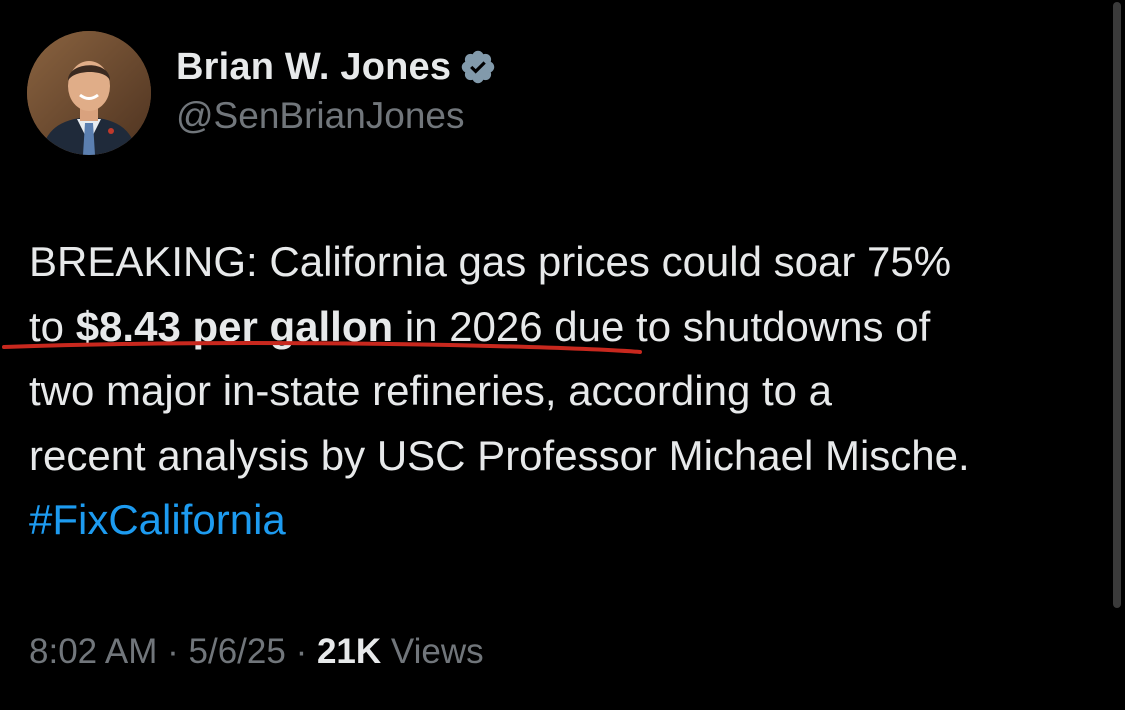 The width and height of the screenshot is (1125, 710). Describe the element at coordinates (52, 326) in the screenshot. I see `tweet-text-to: to` at that location.